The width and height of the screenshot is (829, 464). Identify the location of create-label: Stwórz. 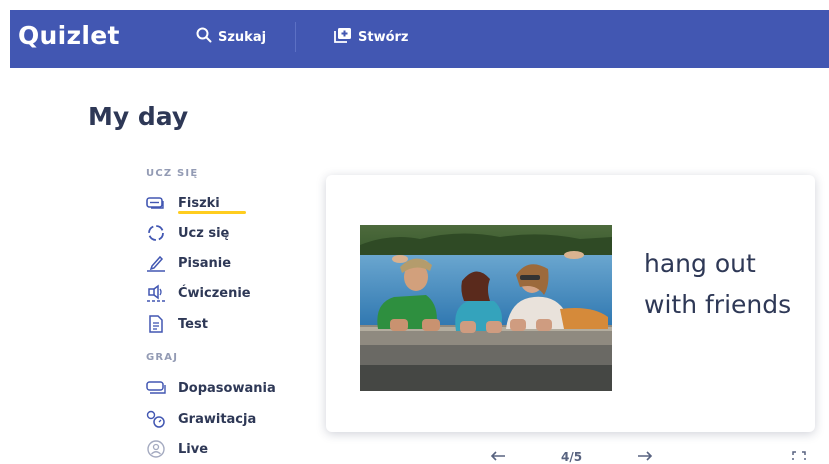
(383, 37).